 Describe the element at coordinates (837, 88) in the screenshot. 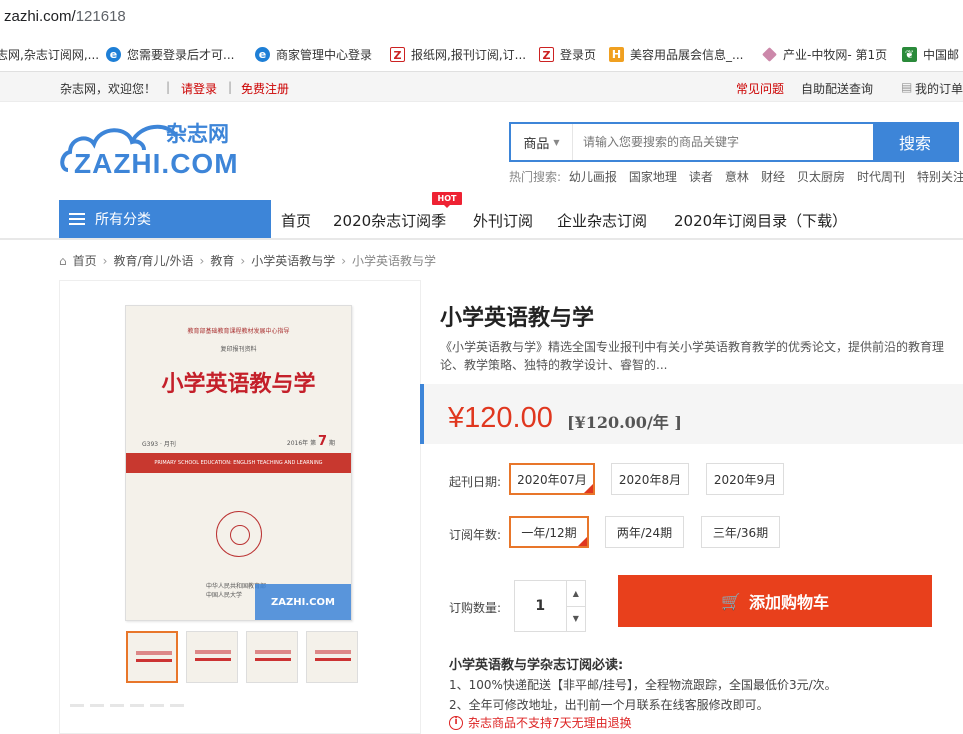

I see `auto-query-link: 自助配送查询` at that location.